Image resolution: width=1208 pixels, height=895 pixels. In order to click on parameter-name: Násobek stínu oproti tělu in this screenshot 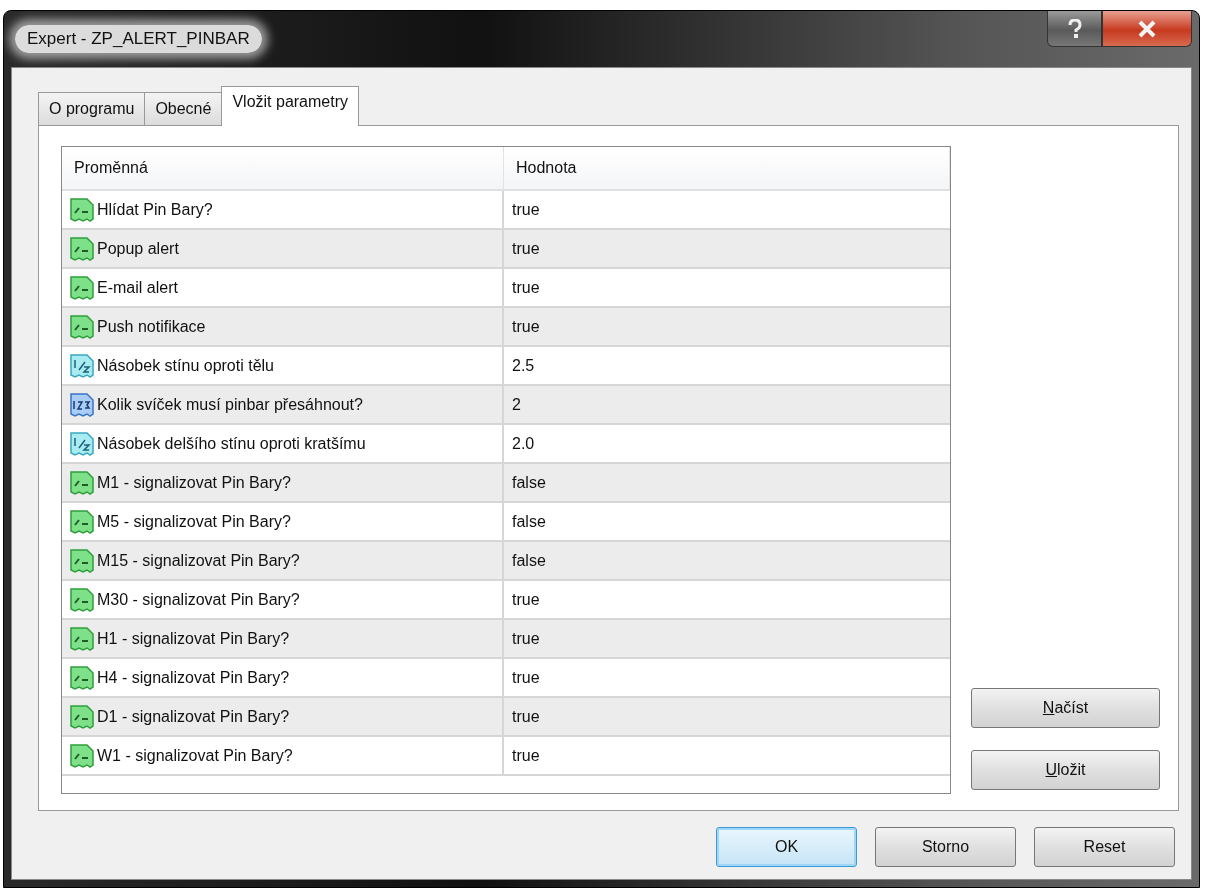, I will do `click(185, 365)`.